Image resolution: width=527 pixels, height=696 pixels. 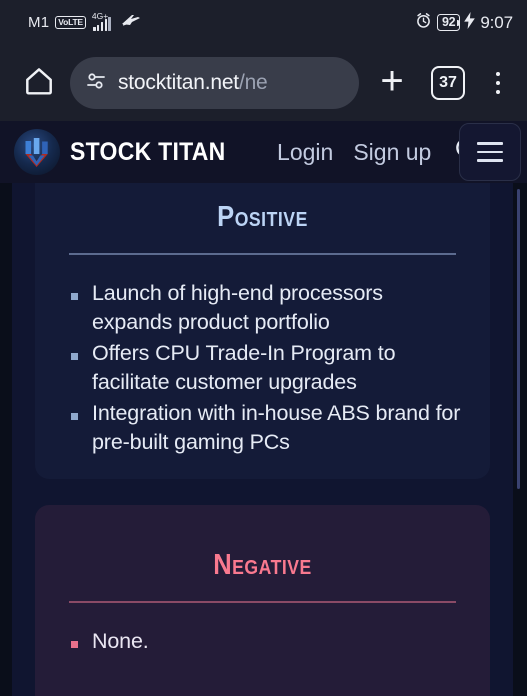 I want to click on signup-link: Sign up, so click(x=392, y=152).